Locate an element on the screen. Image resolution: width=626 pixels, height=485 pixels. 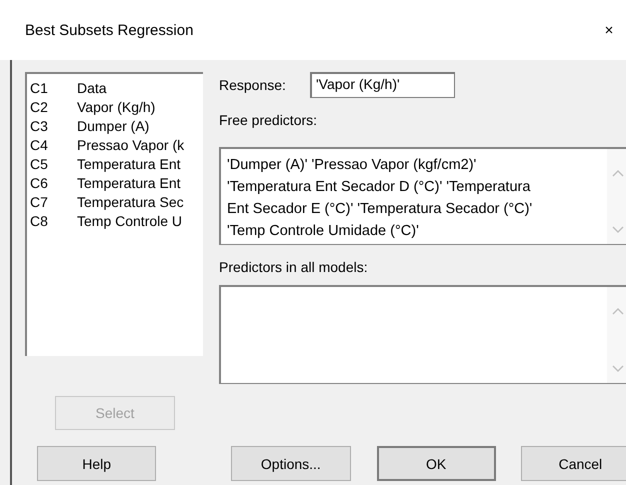
column-id: C8 is located at coordinates (39, 220).